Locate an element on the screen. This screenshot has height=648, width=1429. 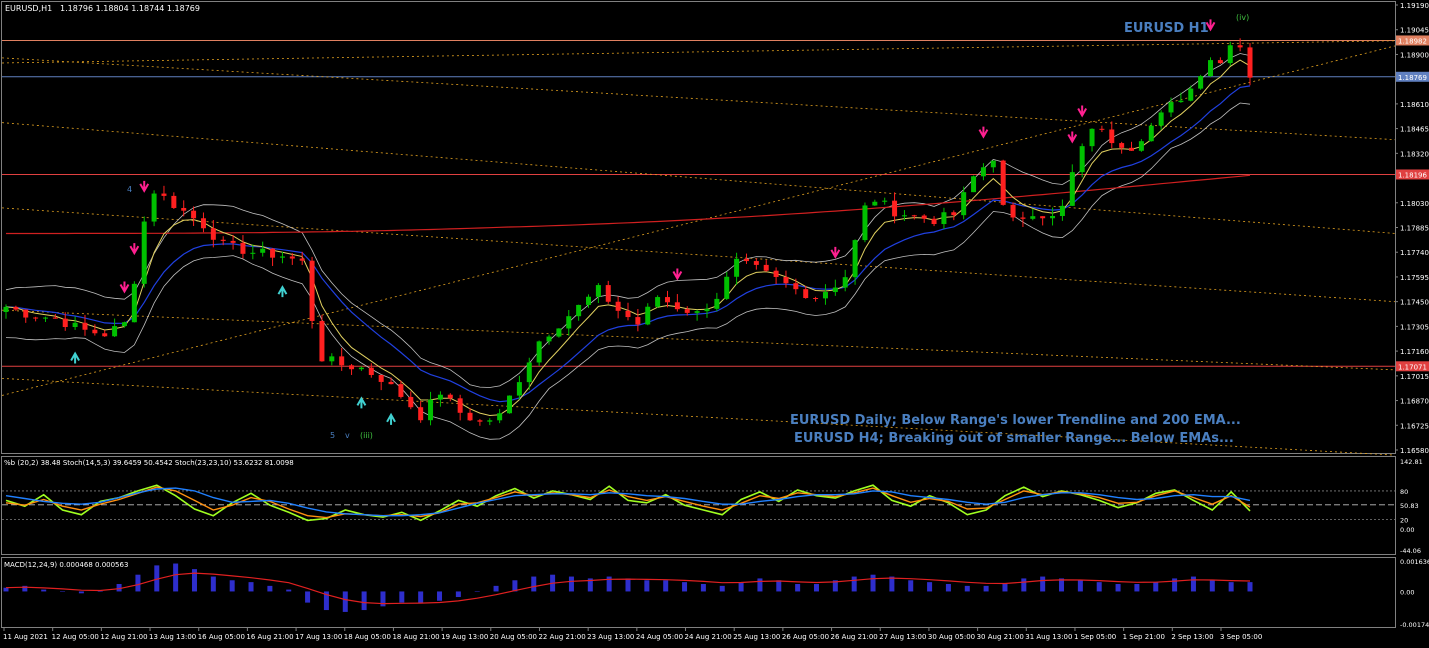
ohlc-readout: 1.18796 1.18804 1.18744 1.18769 is located at coordinates (130, 8).